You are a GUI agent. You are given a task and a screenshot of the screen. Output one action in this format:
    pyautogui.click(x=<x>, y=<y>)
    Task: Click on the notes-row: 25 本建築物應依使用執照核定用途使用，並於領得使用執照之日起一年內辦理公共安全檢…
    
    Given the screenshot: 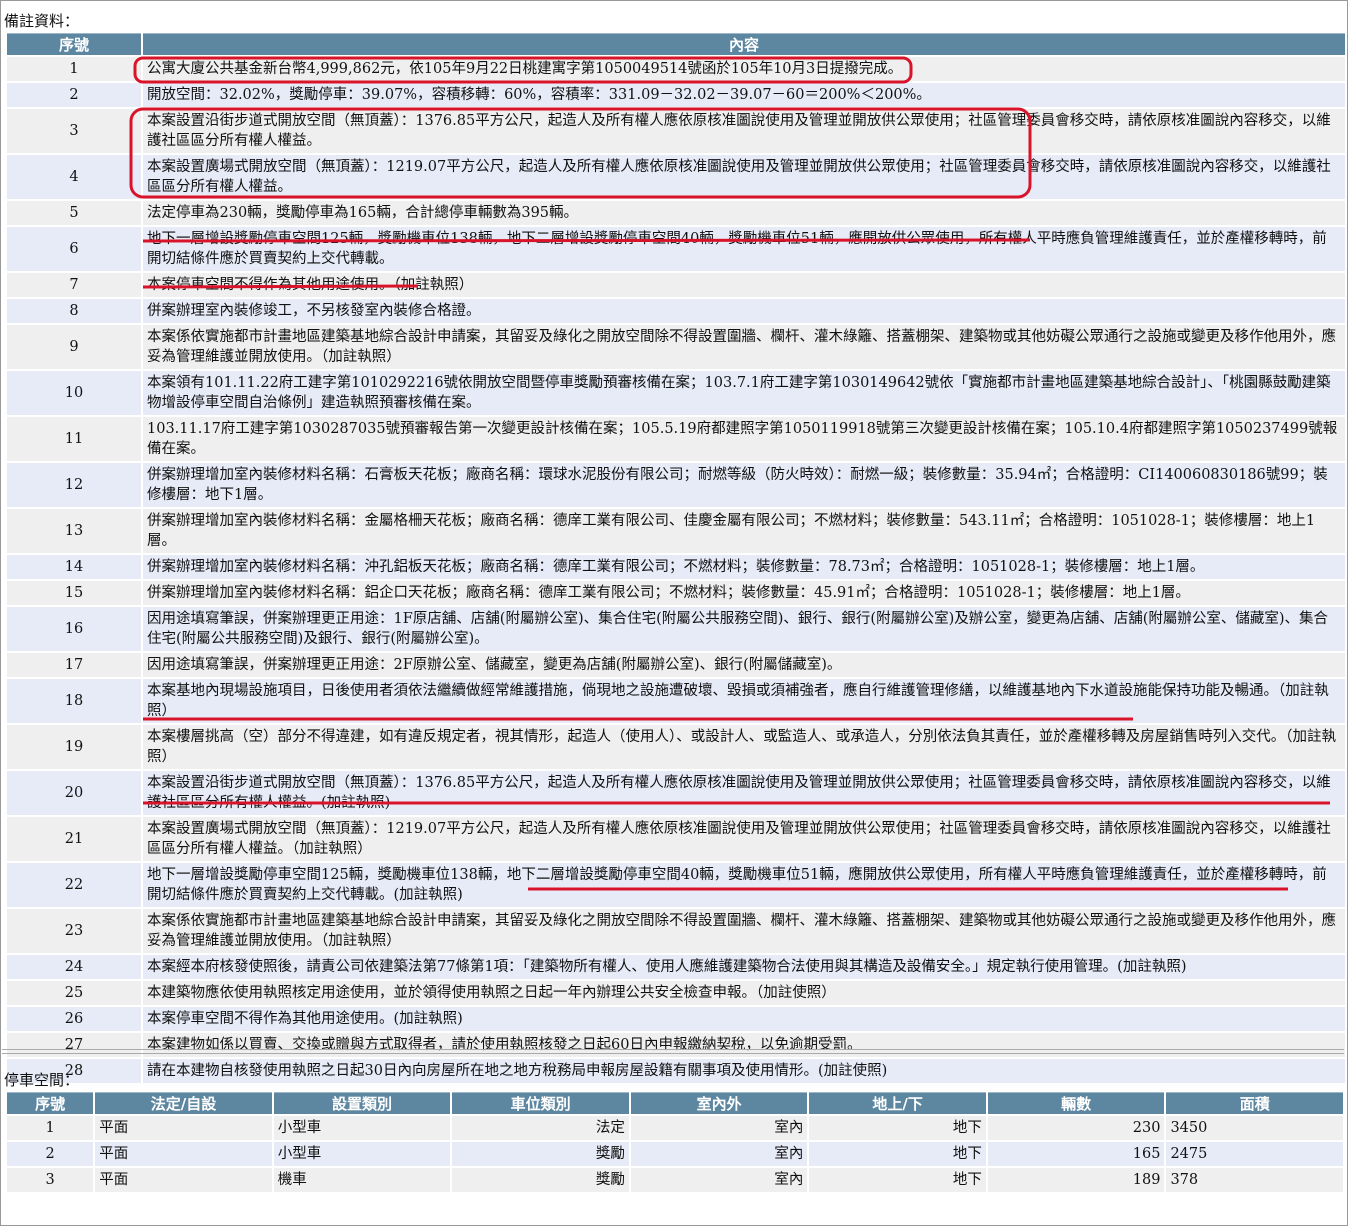 What is the action you would take?
    pyautogui.click(x=676, y=993)
    